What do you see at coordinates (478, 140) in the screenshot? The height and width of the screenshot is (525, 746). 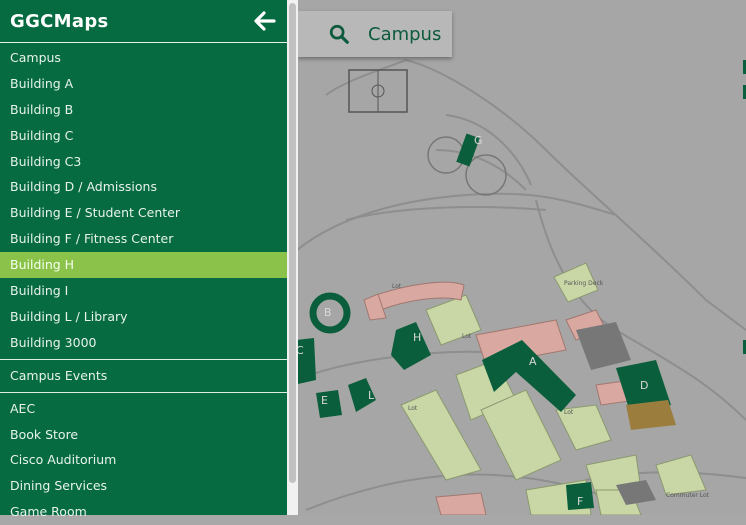 I see `svg-text: G` at bounding box center [478, 140].